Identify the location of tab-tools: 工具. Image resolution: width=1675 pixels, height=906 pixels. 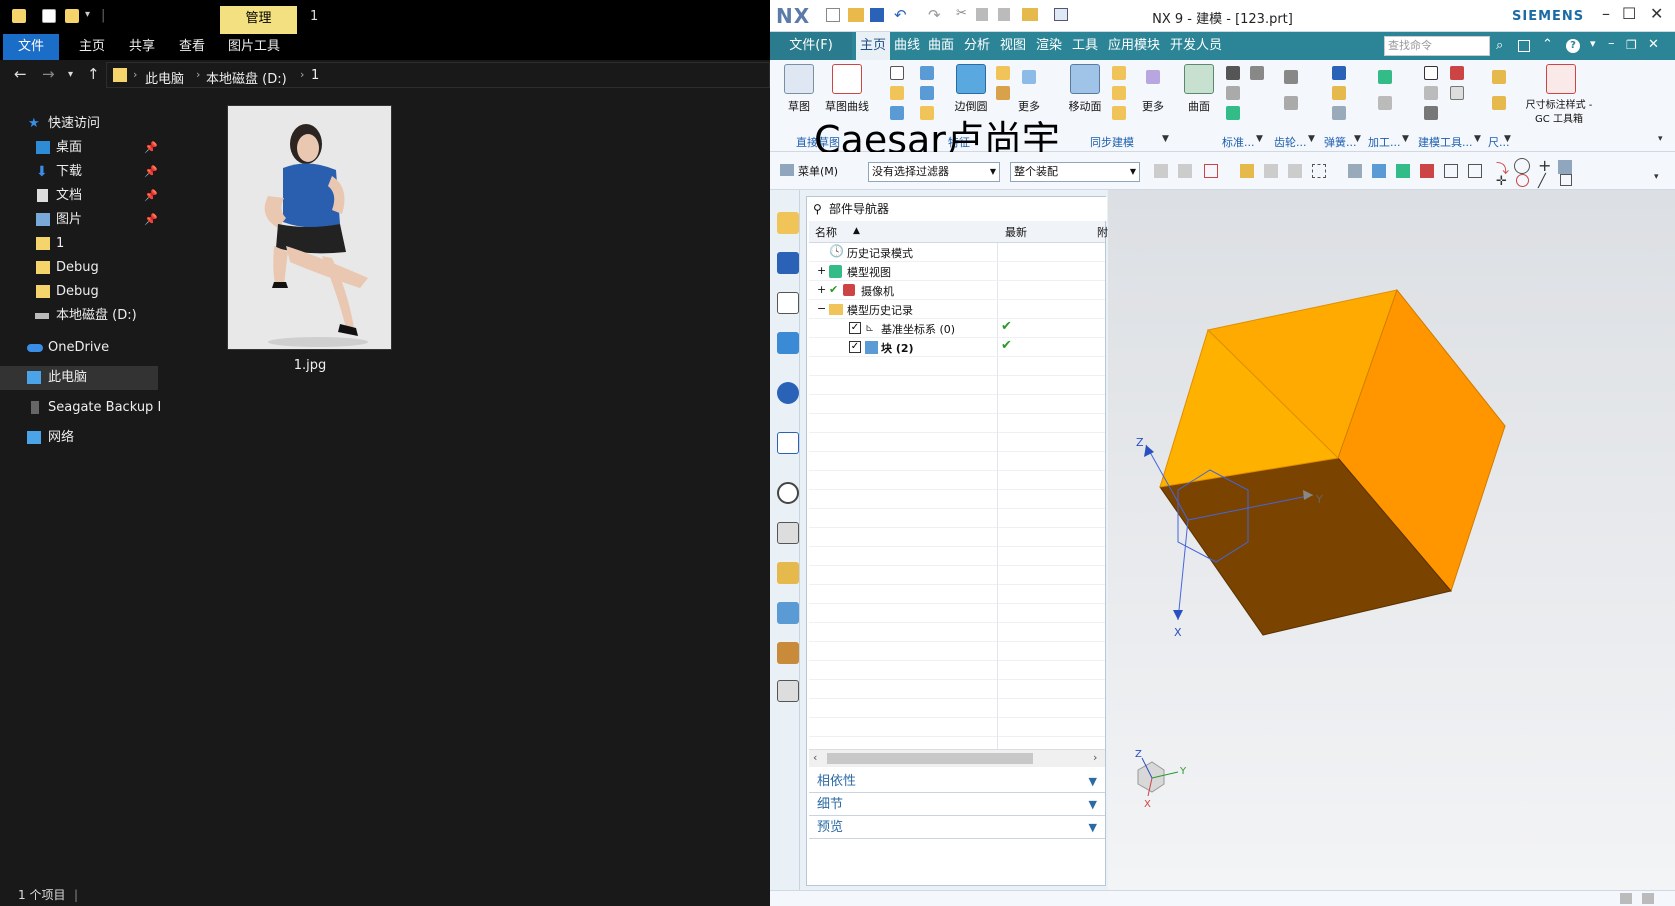
(1085, 46).